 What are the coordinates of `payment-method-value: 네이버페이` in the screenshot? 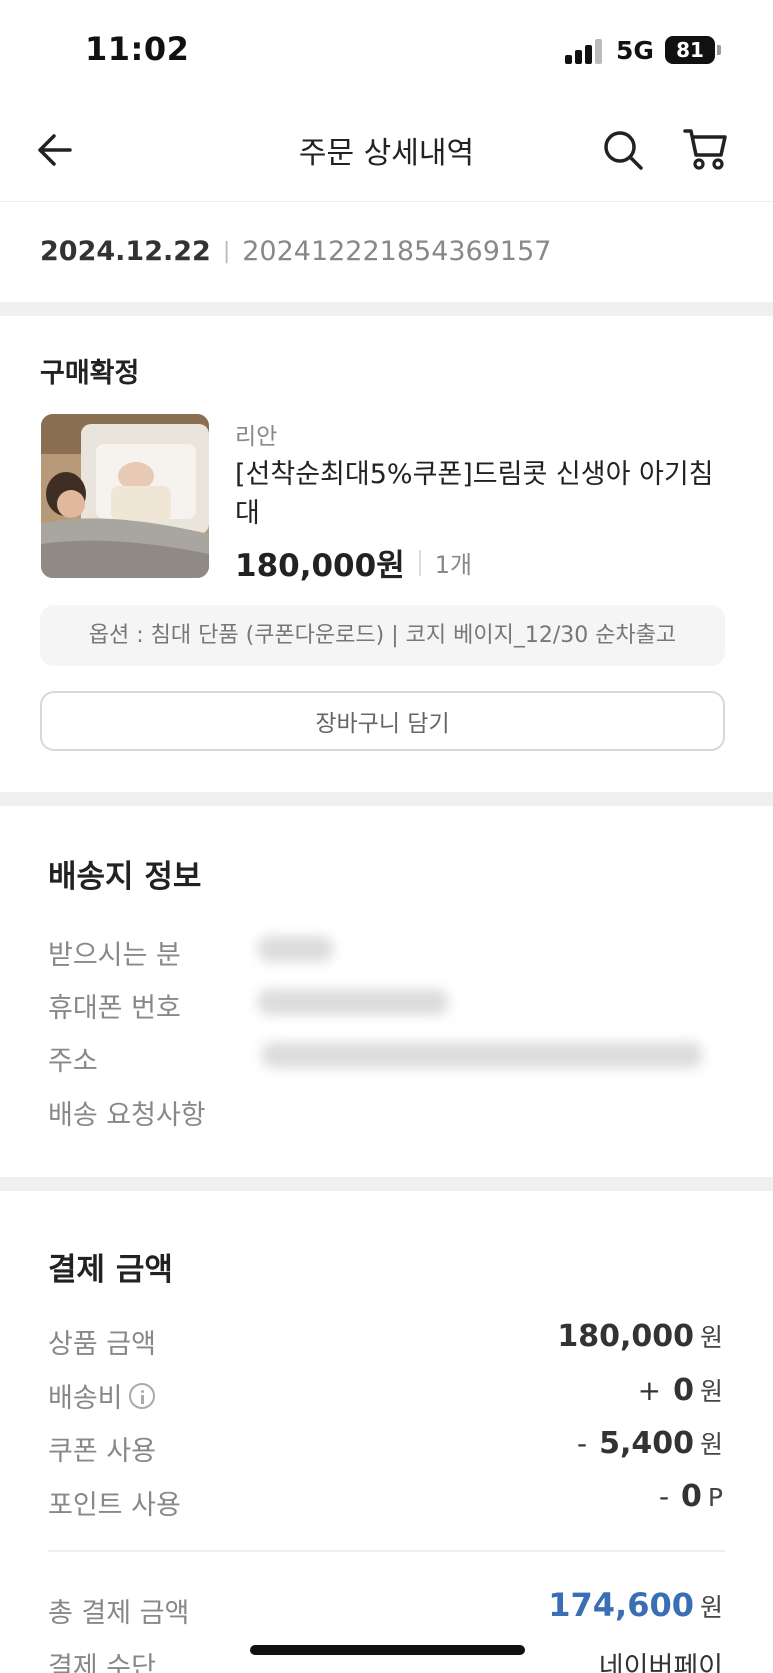 It's located at (660, 1662).